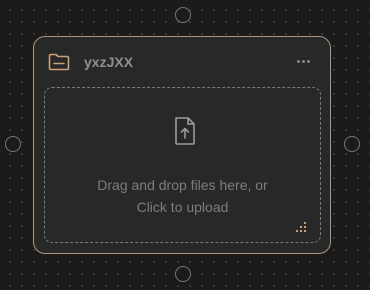 This screenshot has width=370, height=290. What do you see at coordinates (185, 131) in the screenshot?
I see `upload-file-icon` at bounding box center [185, 131].